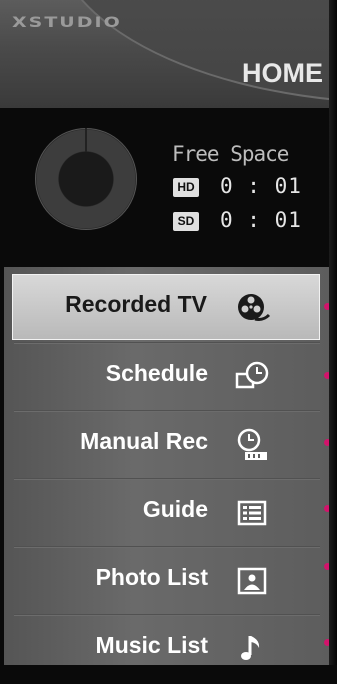 The width and height of the screenshot is (337, 684). I want to click on hd-free-time: 0 : 01, so click(261, 186).